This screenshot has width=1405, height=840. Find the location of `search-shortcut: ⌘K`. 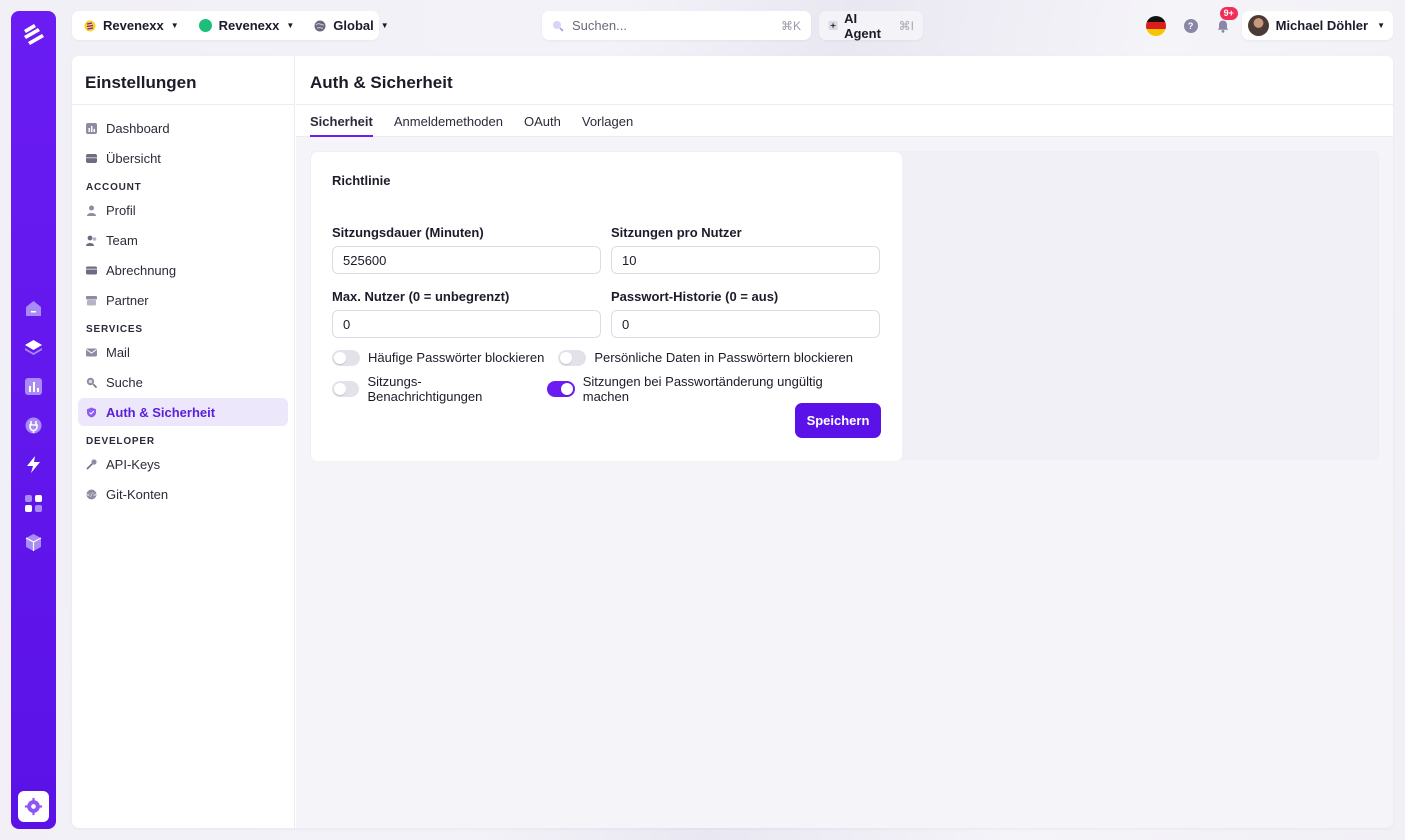

search-shortcut: ⌘K is located at coordinates (790, 25).